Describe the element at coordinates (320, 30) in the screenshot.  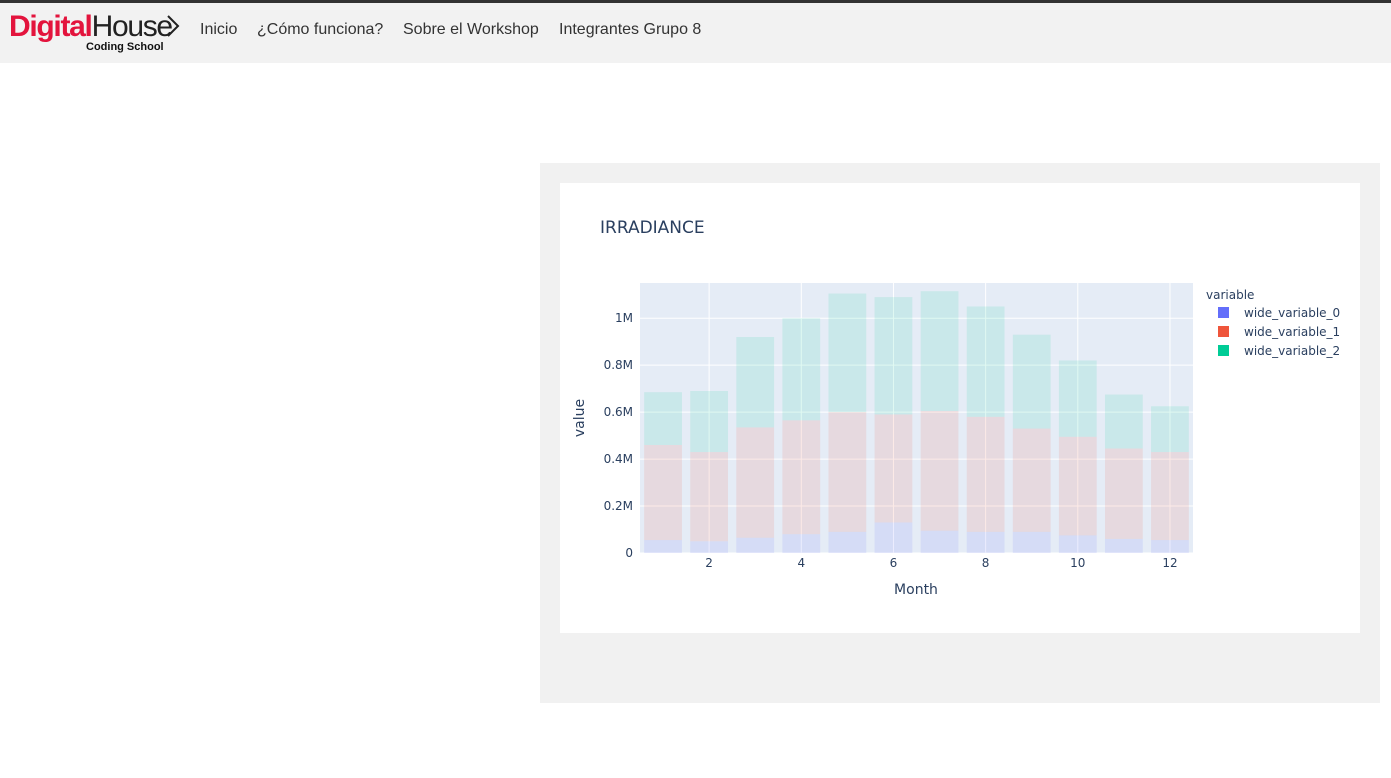
I see `nav-link-como-funciona: ¿Cómo funciona?` at that location.